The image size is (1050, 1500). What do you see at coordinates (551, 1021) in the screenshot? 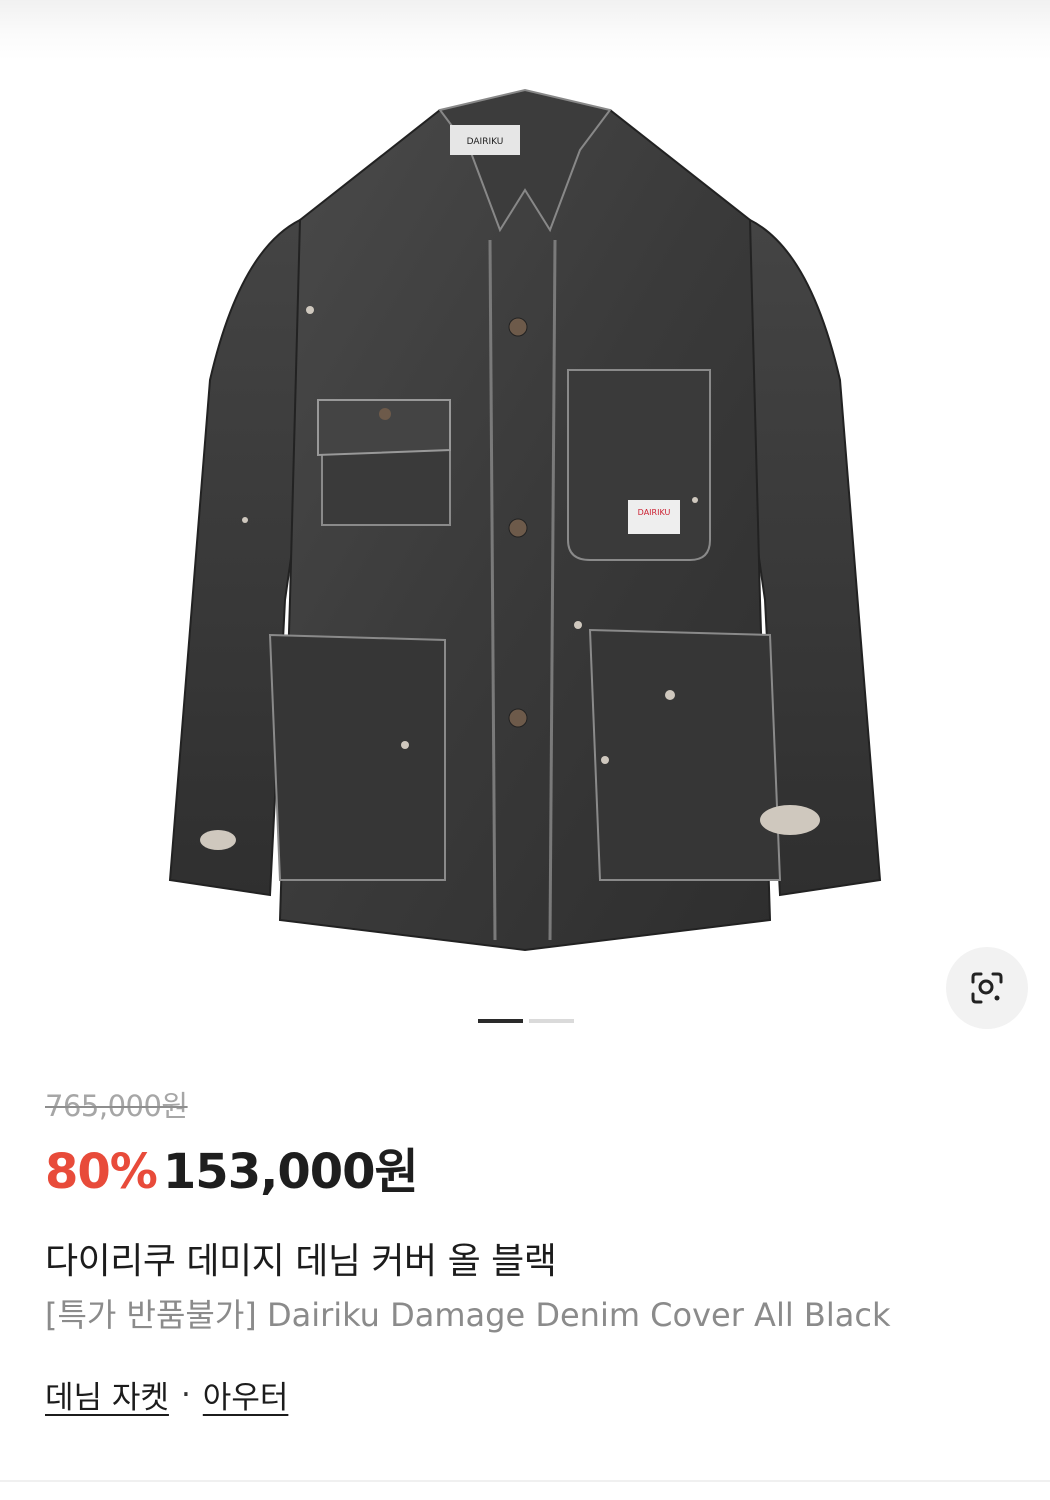
I see `carousel-dot` at bounding box center [551, 1021].